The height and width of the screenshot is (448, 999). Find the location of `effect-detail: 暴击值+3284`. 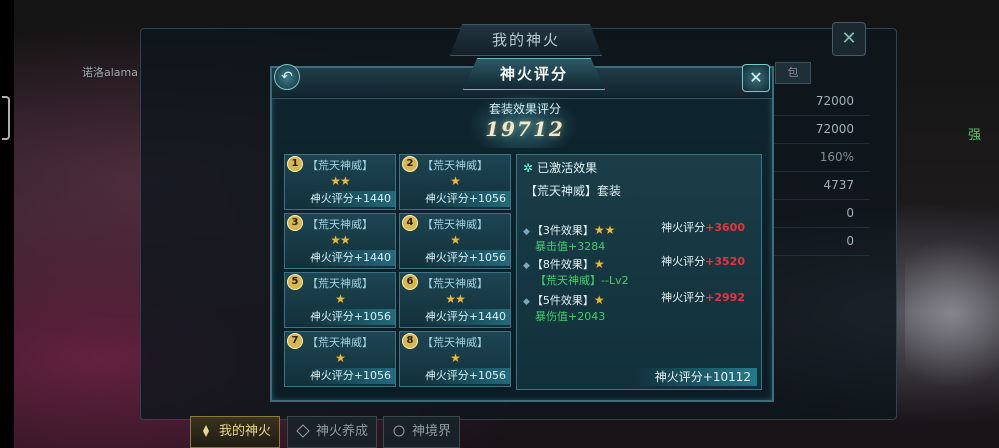

effect-detail: 暴击值+3284 is located at coordinates (570, 246).